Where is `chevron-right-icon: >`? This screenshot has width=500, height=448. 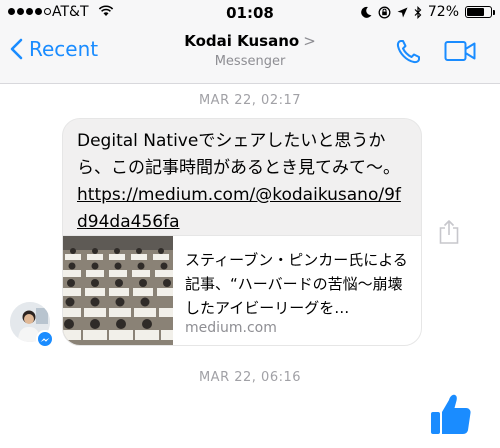 chevron-right-icon: > is located at coordinates (309, 41).